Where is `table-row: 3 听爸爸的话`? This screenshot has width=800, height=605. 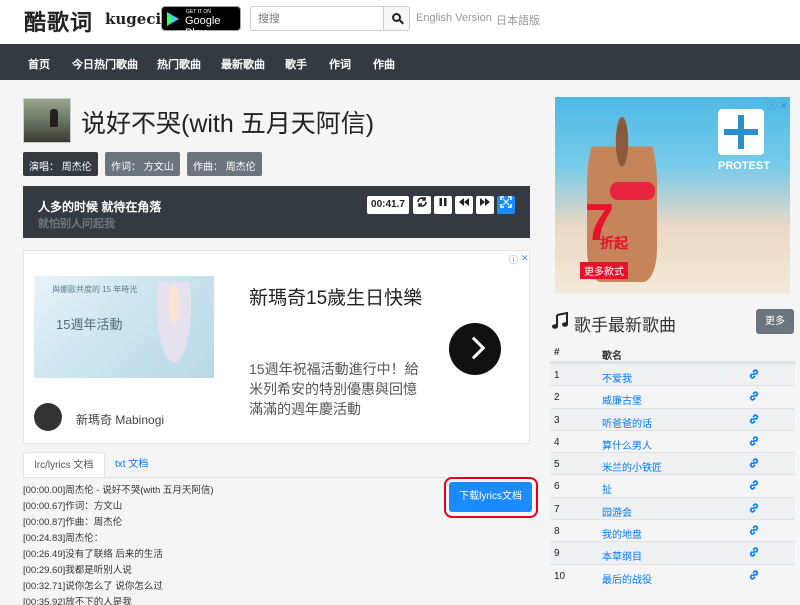
table-row: 3 听爸爸的话 is located at coordinates (672, 418).